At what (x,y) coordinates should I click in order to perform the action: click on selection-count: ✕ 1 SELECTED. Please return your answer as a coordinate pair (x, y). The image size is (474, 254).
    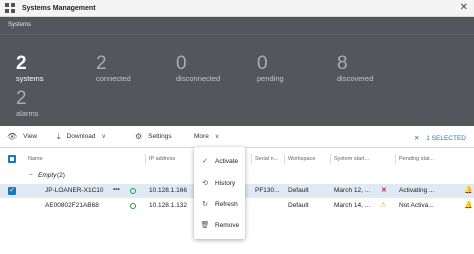
    Looking at the image, I should click on (440, 138).